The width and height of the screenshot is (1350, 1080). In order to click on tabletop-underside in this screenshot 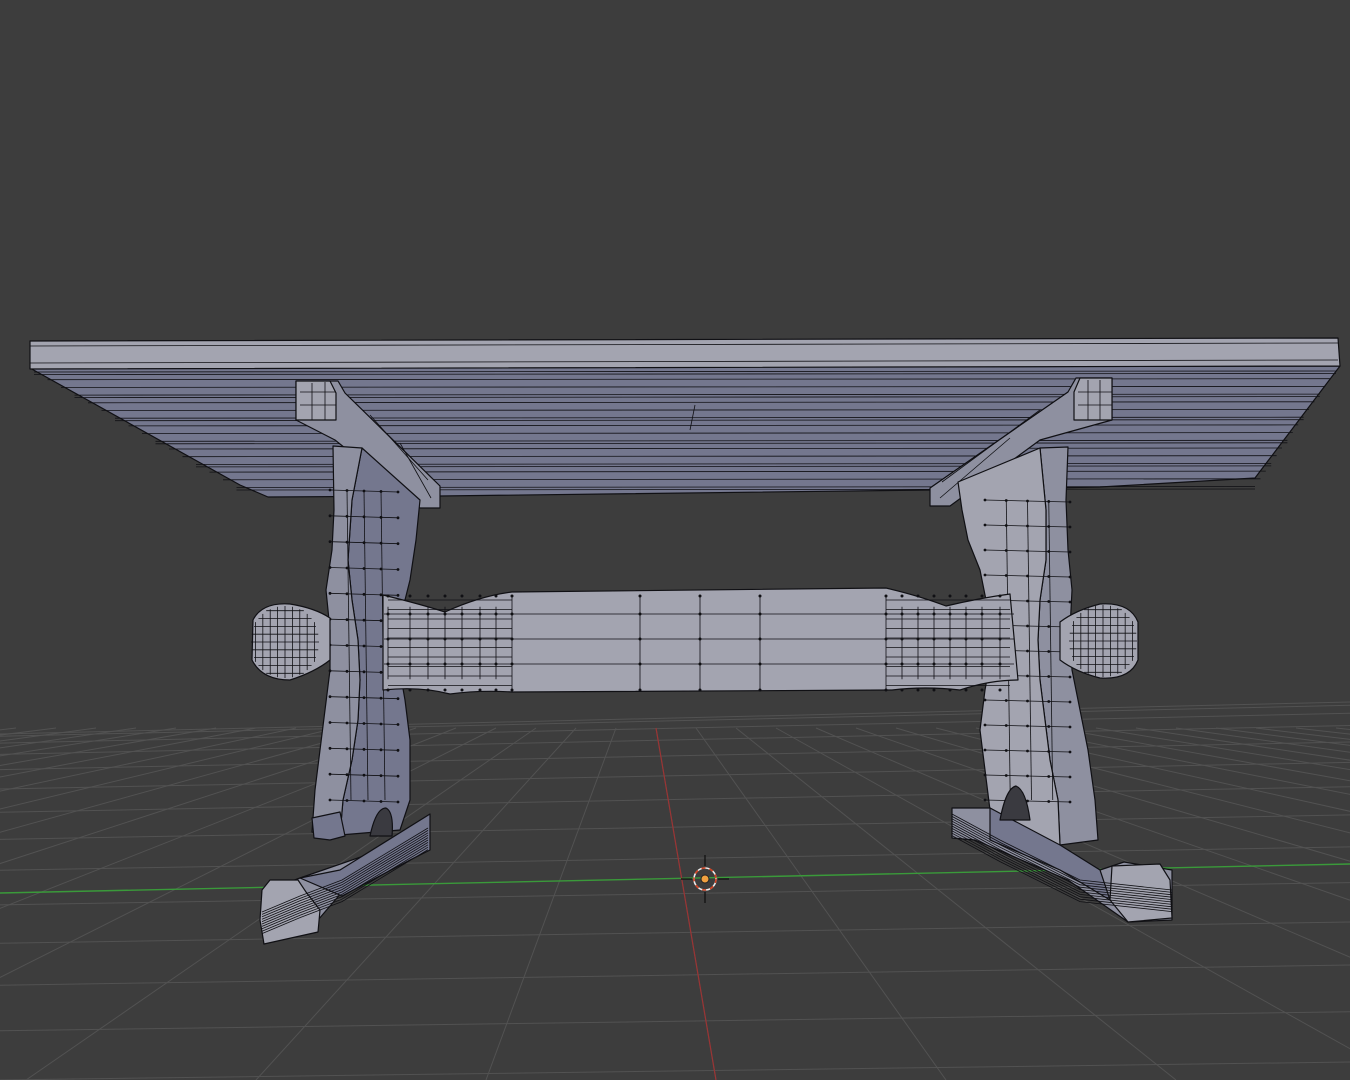, I will do `click(685, 431)`.